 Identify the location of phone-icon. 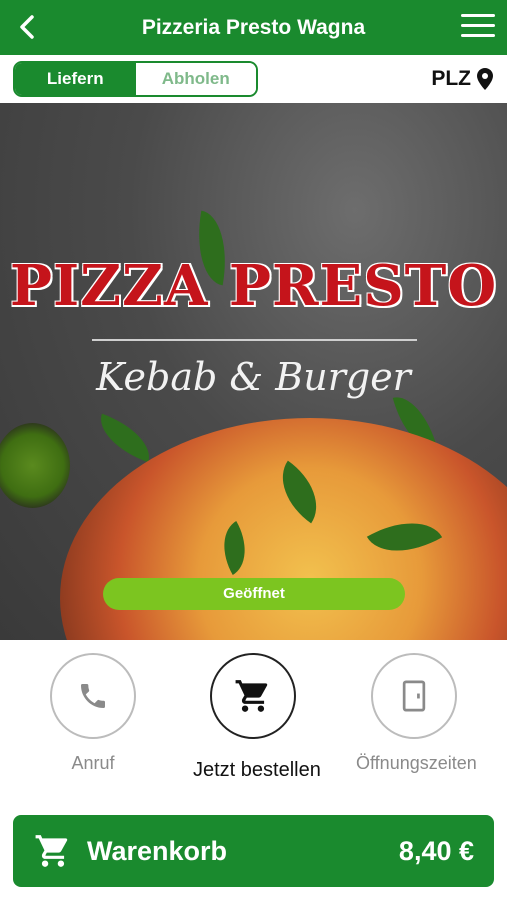
(93, 696).